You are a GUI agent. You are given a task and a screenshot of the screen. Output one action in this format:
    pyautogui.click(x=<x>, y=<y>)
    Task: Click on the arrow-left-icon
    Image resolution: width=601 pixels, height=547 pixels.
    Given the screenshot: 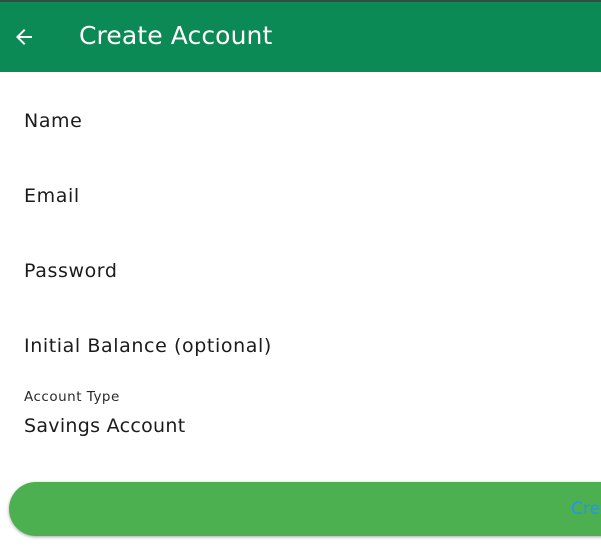 What is the action you would take?
    pyautogui.click(x=24, y=37)
    